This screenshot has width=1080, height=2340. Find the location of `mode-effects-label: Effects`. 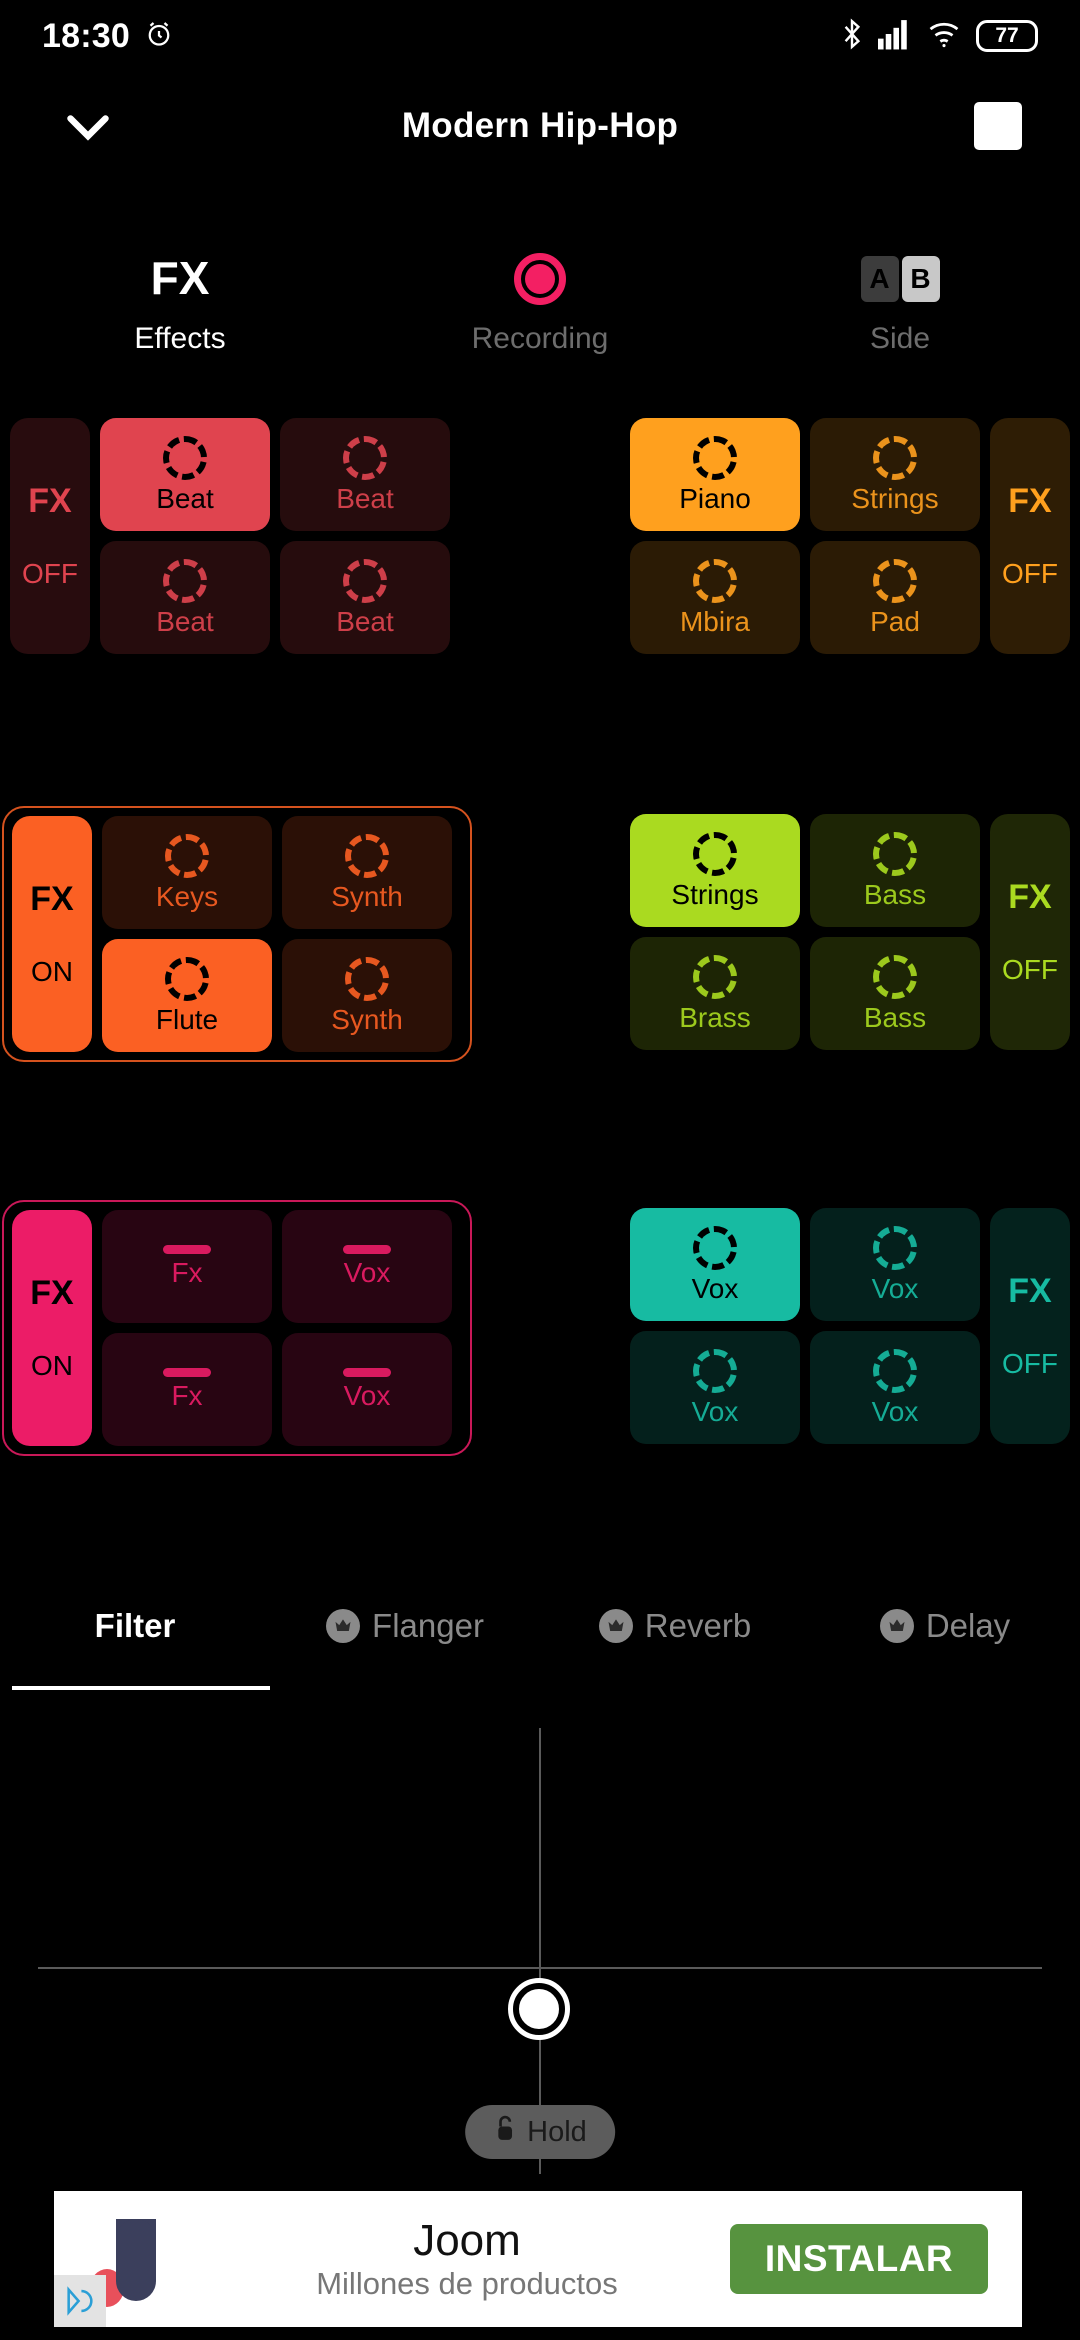

mode-effects-label: Effects is located at coordinates (180, 338).